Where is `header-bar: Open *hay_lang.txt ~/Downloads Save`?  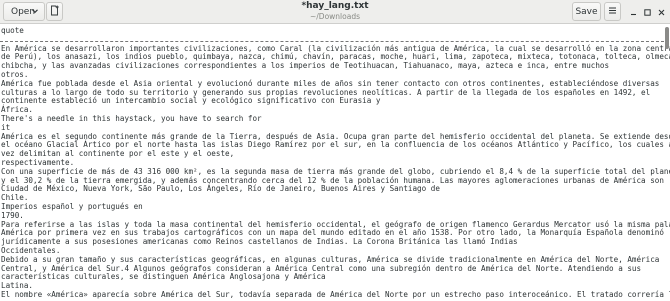 header-bar: Open *hay_lang.txt ~/Downloads Save is located at coordinates (335, 12).